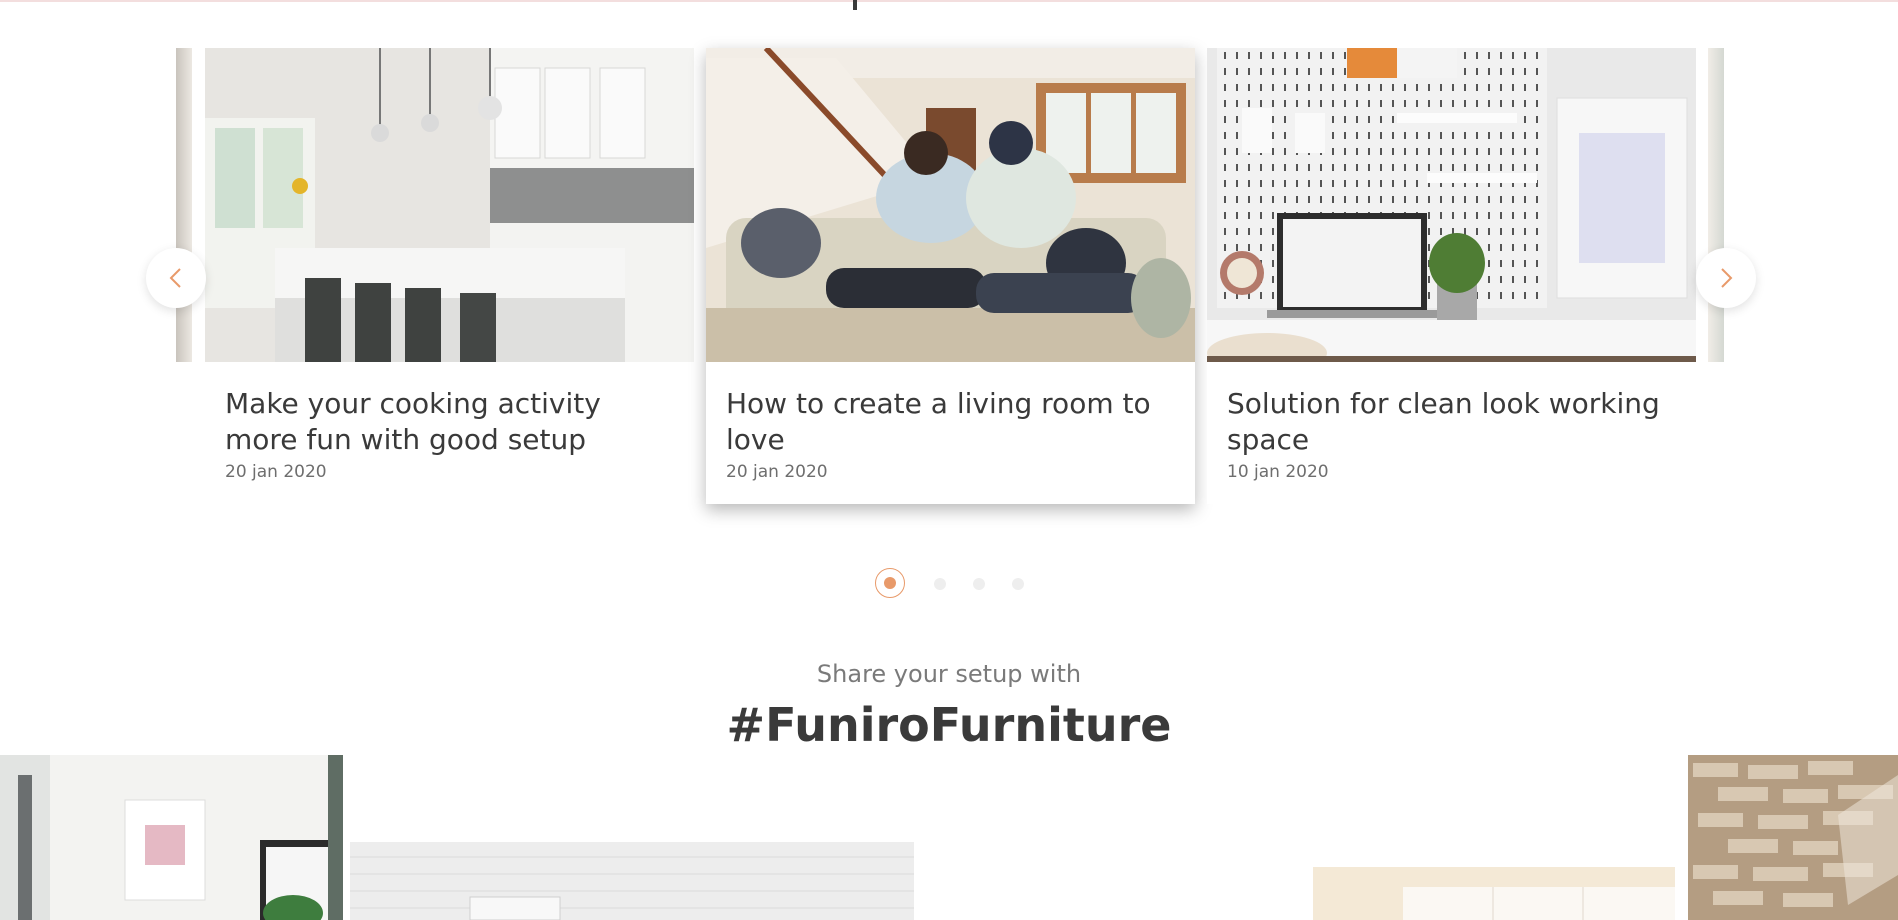 The height and width of the screenshot is (920, 1898). Describe the element at coordinates (171, 837) in the screenshot. I see `gallery-image-white-room` at that location.